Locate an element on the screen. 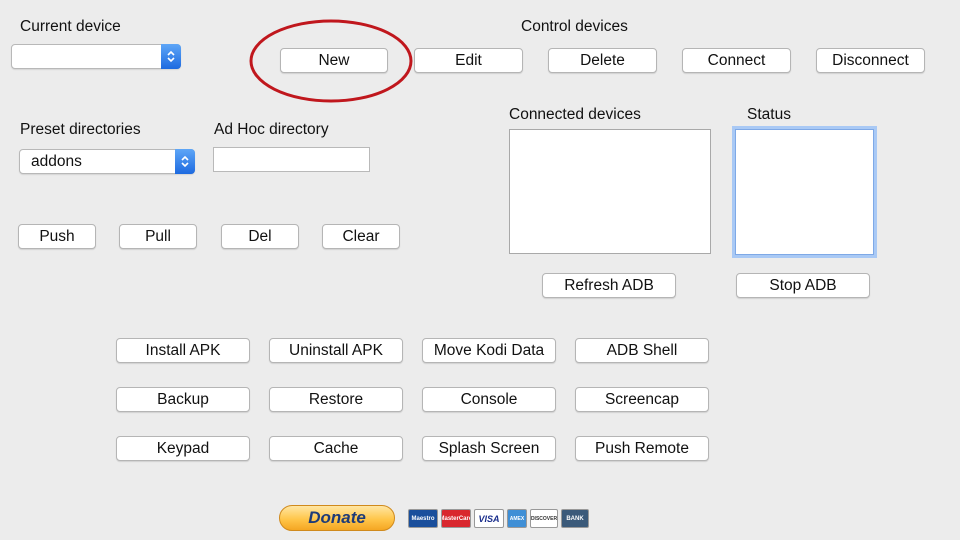 The height and width of the screenshot is (540, 960). delete-button: Delete is located at coordinates (602, 60).